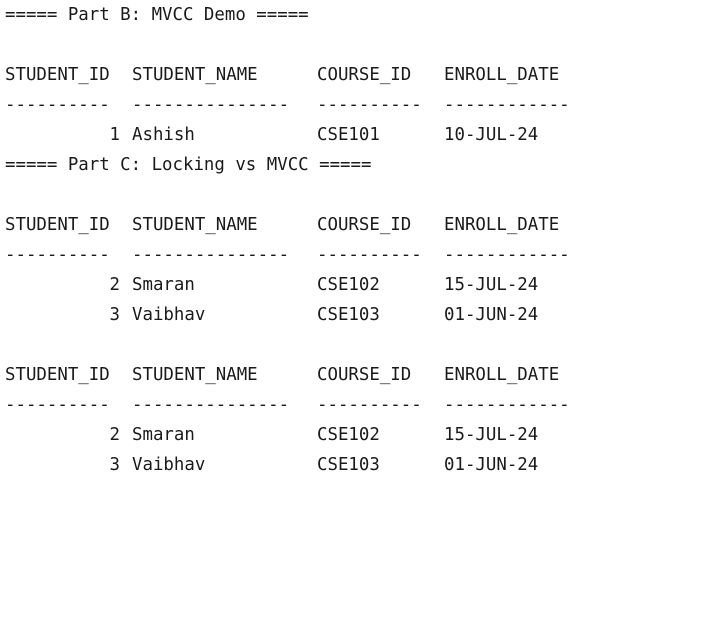  Describe the element at coordinates (491, 135) in the screenshot. I see `cell-enroll-date: 10-JUL-24` at that location.